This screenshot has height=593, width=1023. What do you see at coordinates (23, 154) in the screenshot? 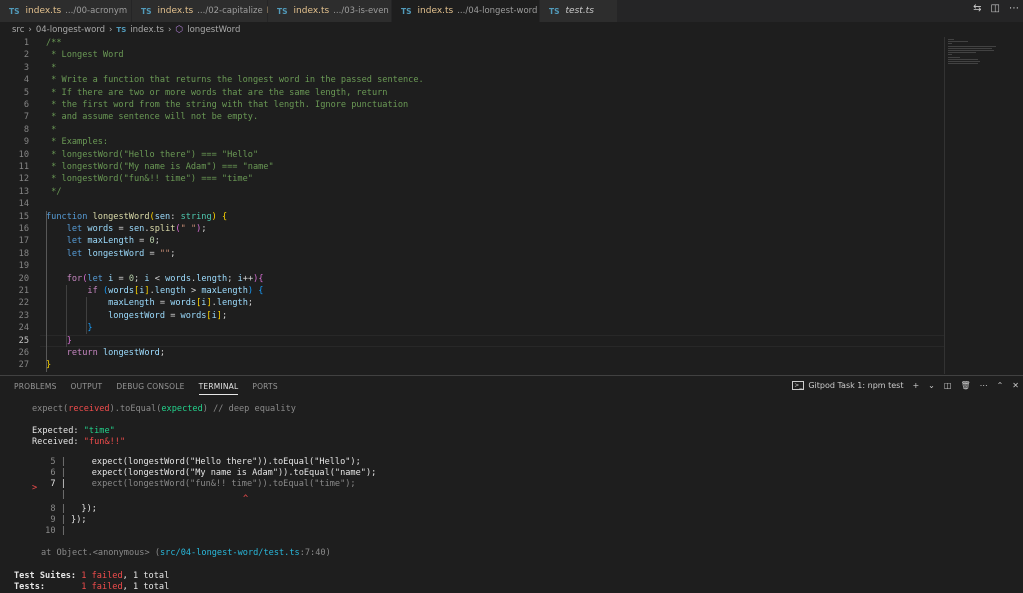
I see `line-number: 10` at bounding box center [23, 154].